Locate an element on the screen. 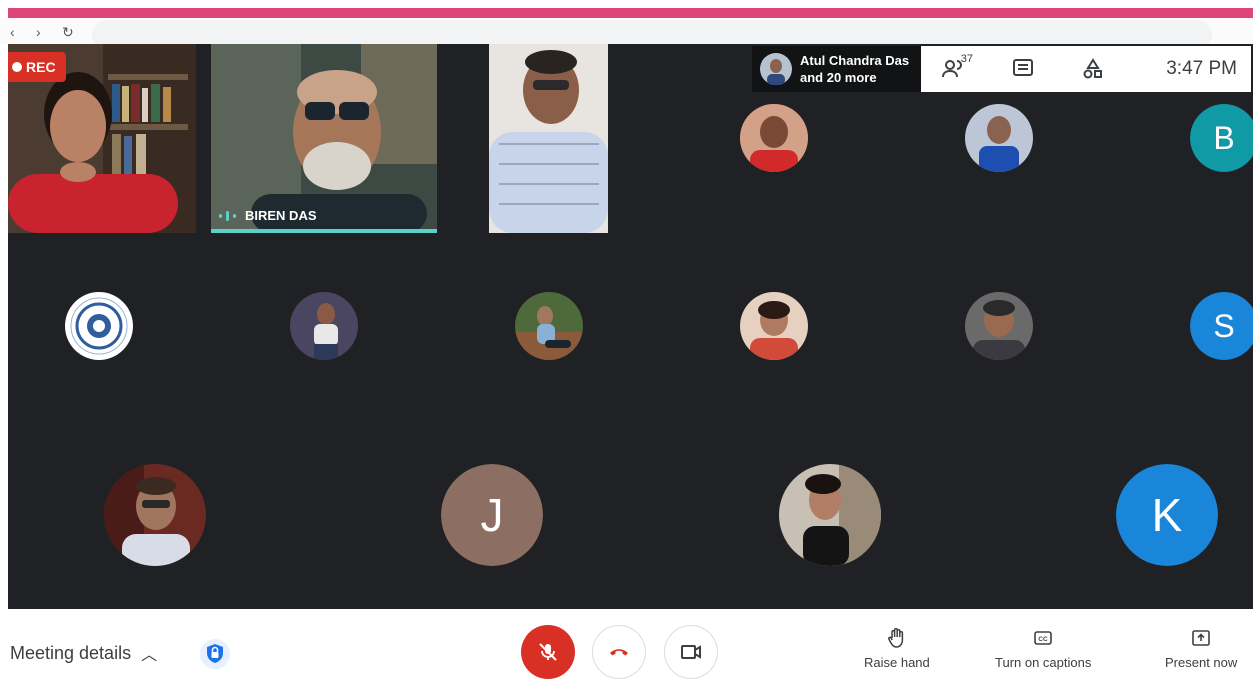  camera-toggle-button is located at coordinates (691, 652).